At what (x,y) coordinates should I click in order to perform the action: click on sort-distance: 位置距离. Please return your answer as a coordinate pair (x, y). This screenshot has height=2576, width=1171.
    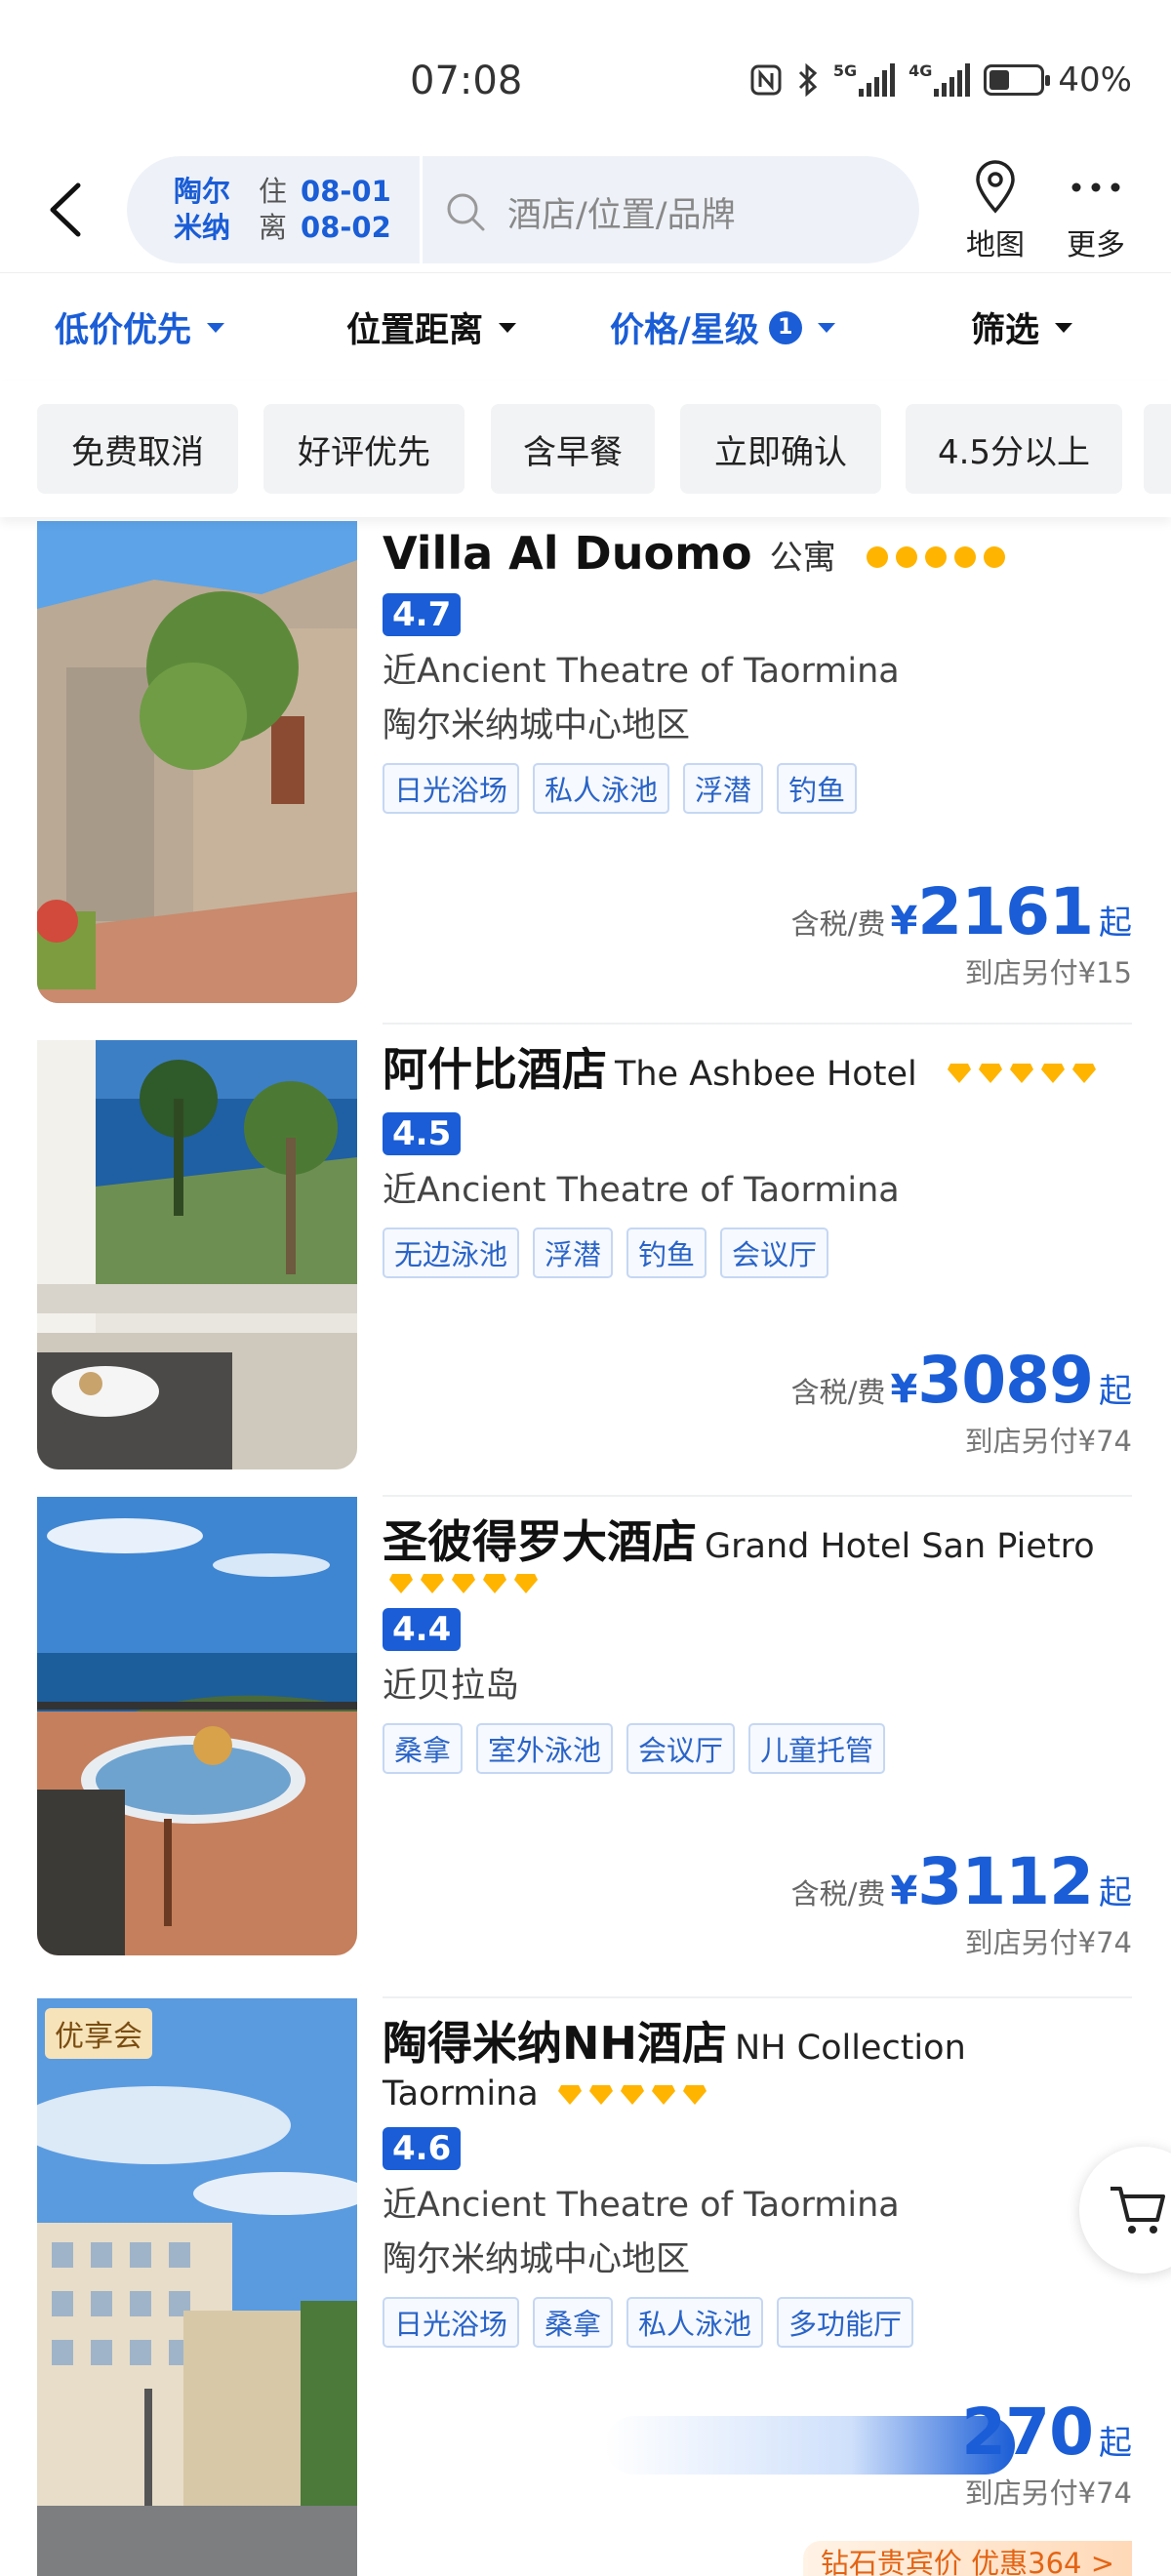
    Looking at the image, I should click on (431, 327).